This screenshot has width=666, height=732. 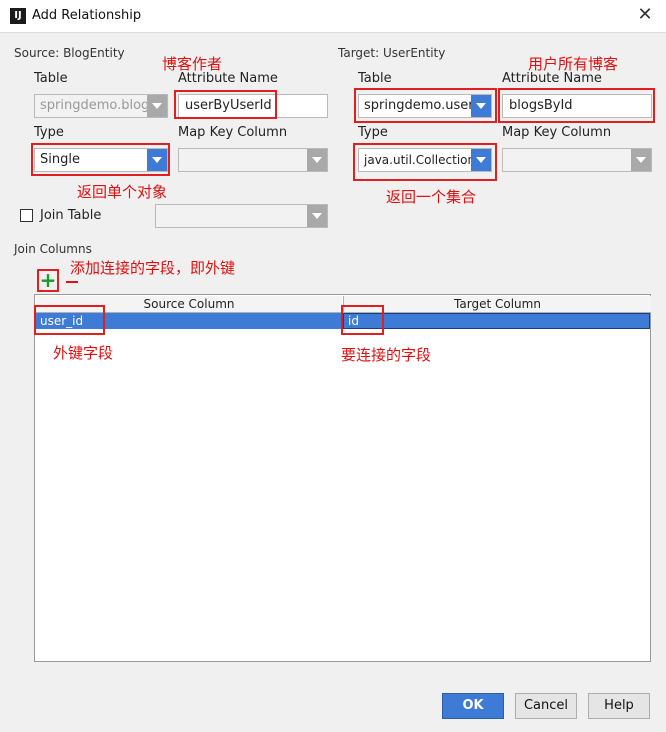 What do you see at coordinates (225, 104) in the screenshot?
I see `annotation-box-source-attribute` at bounding box center [225, 104].